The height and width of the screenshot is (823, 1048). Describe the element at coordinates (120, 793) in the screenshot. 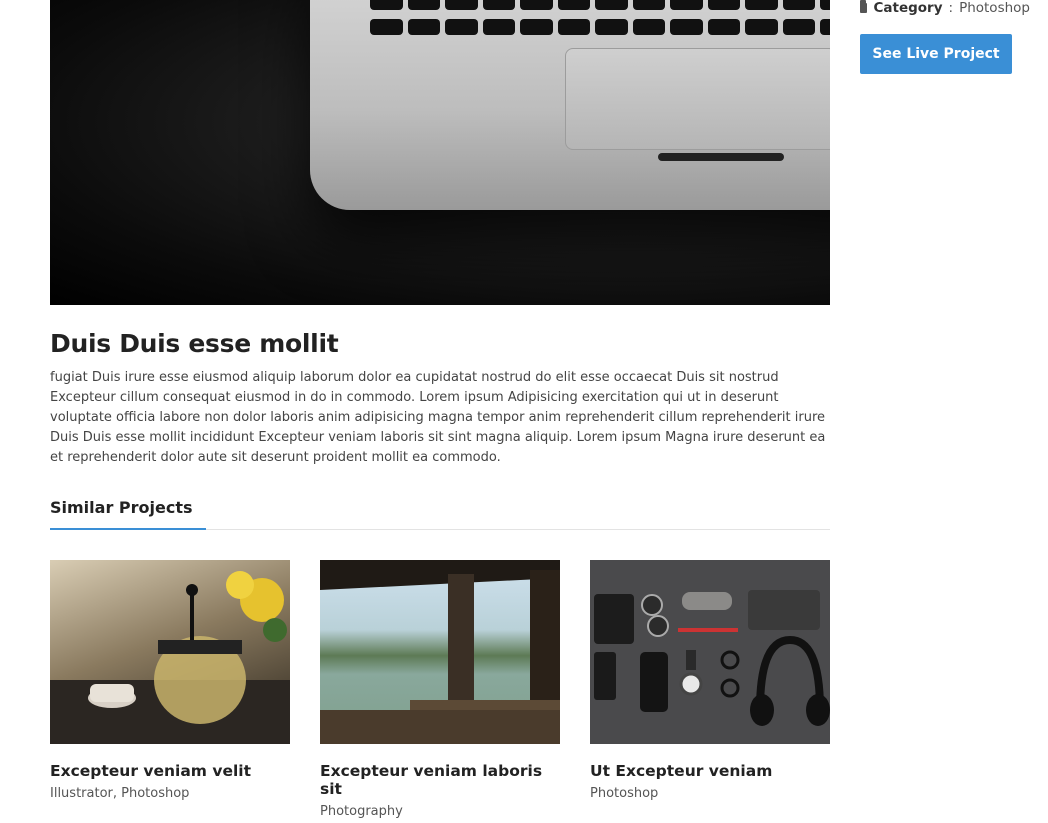

I see `similar-project-categories: Illustrator, Photoshop` at that location.